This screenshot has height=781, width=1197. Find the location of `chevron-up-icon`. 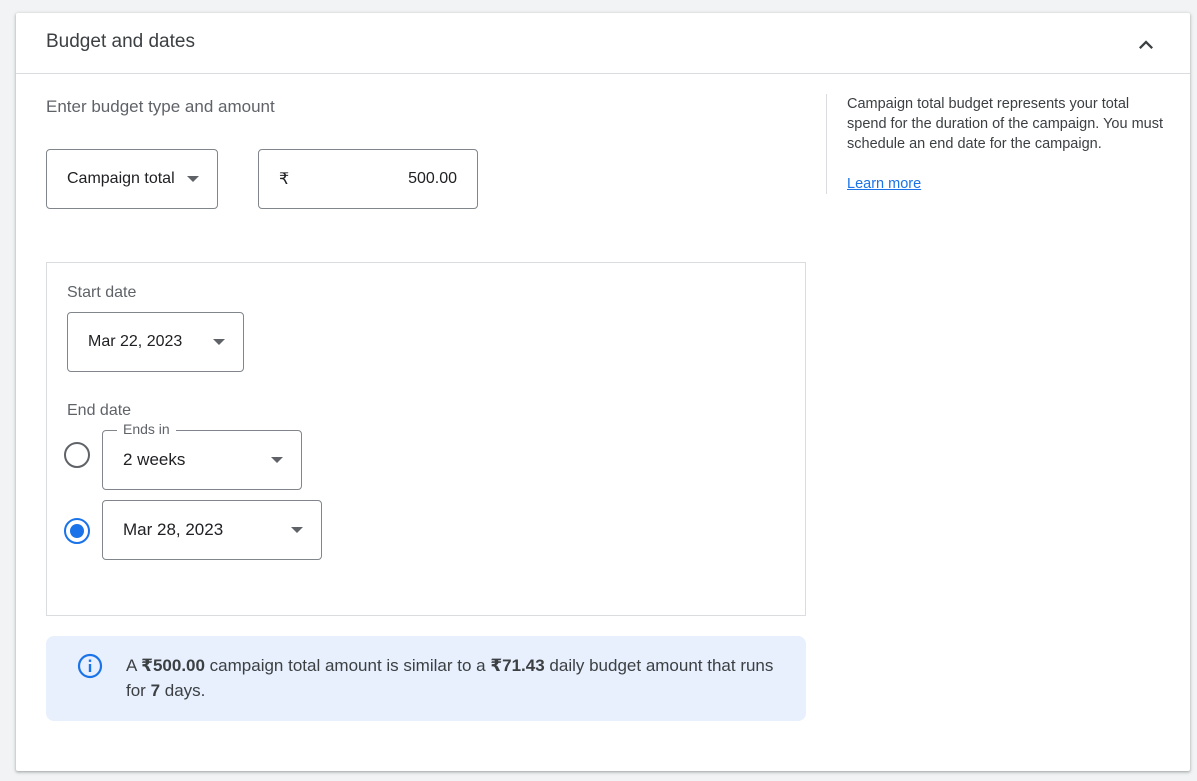

chevron-up-icon is located at coordinates (1146, 45).